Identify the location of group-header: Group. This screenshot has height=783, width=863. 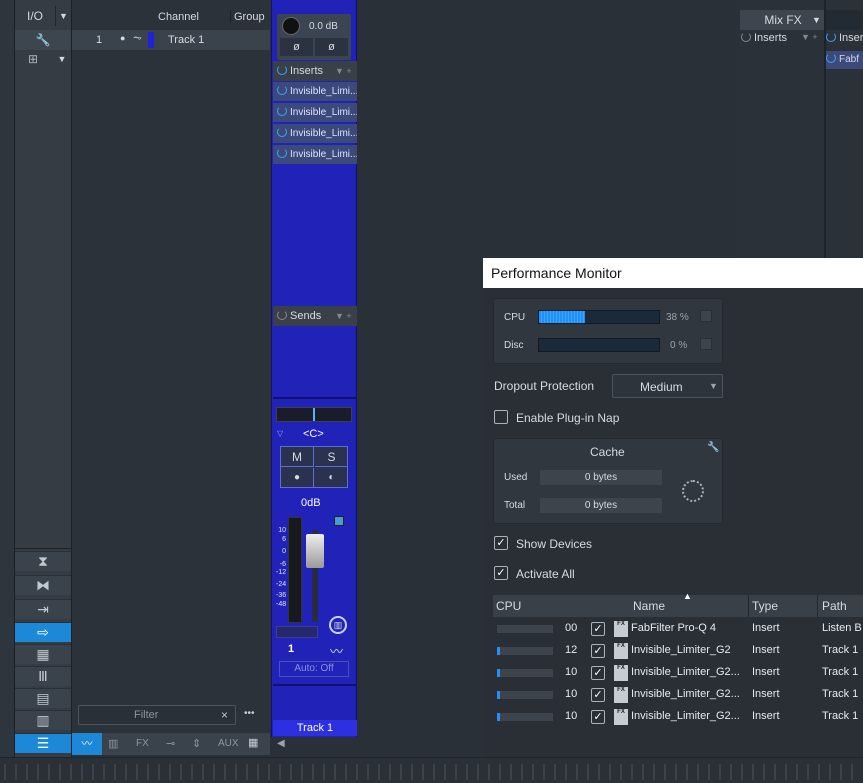
(250, 17).